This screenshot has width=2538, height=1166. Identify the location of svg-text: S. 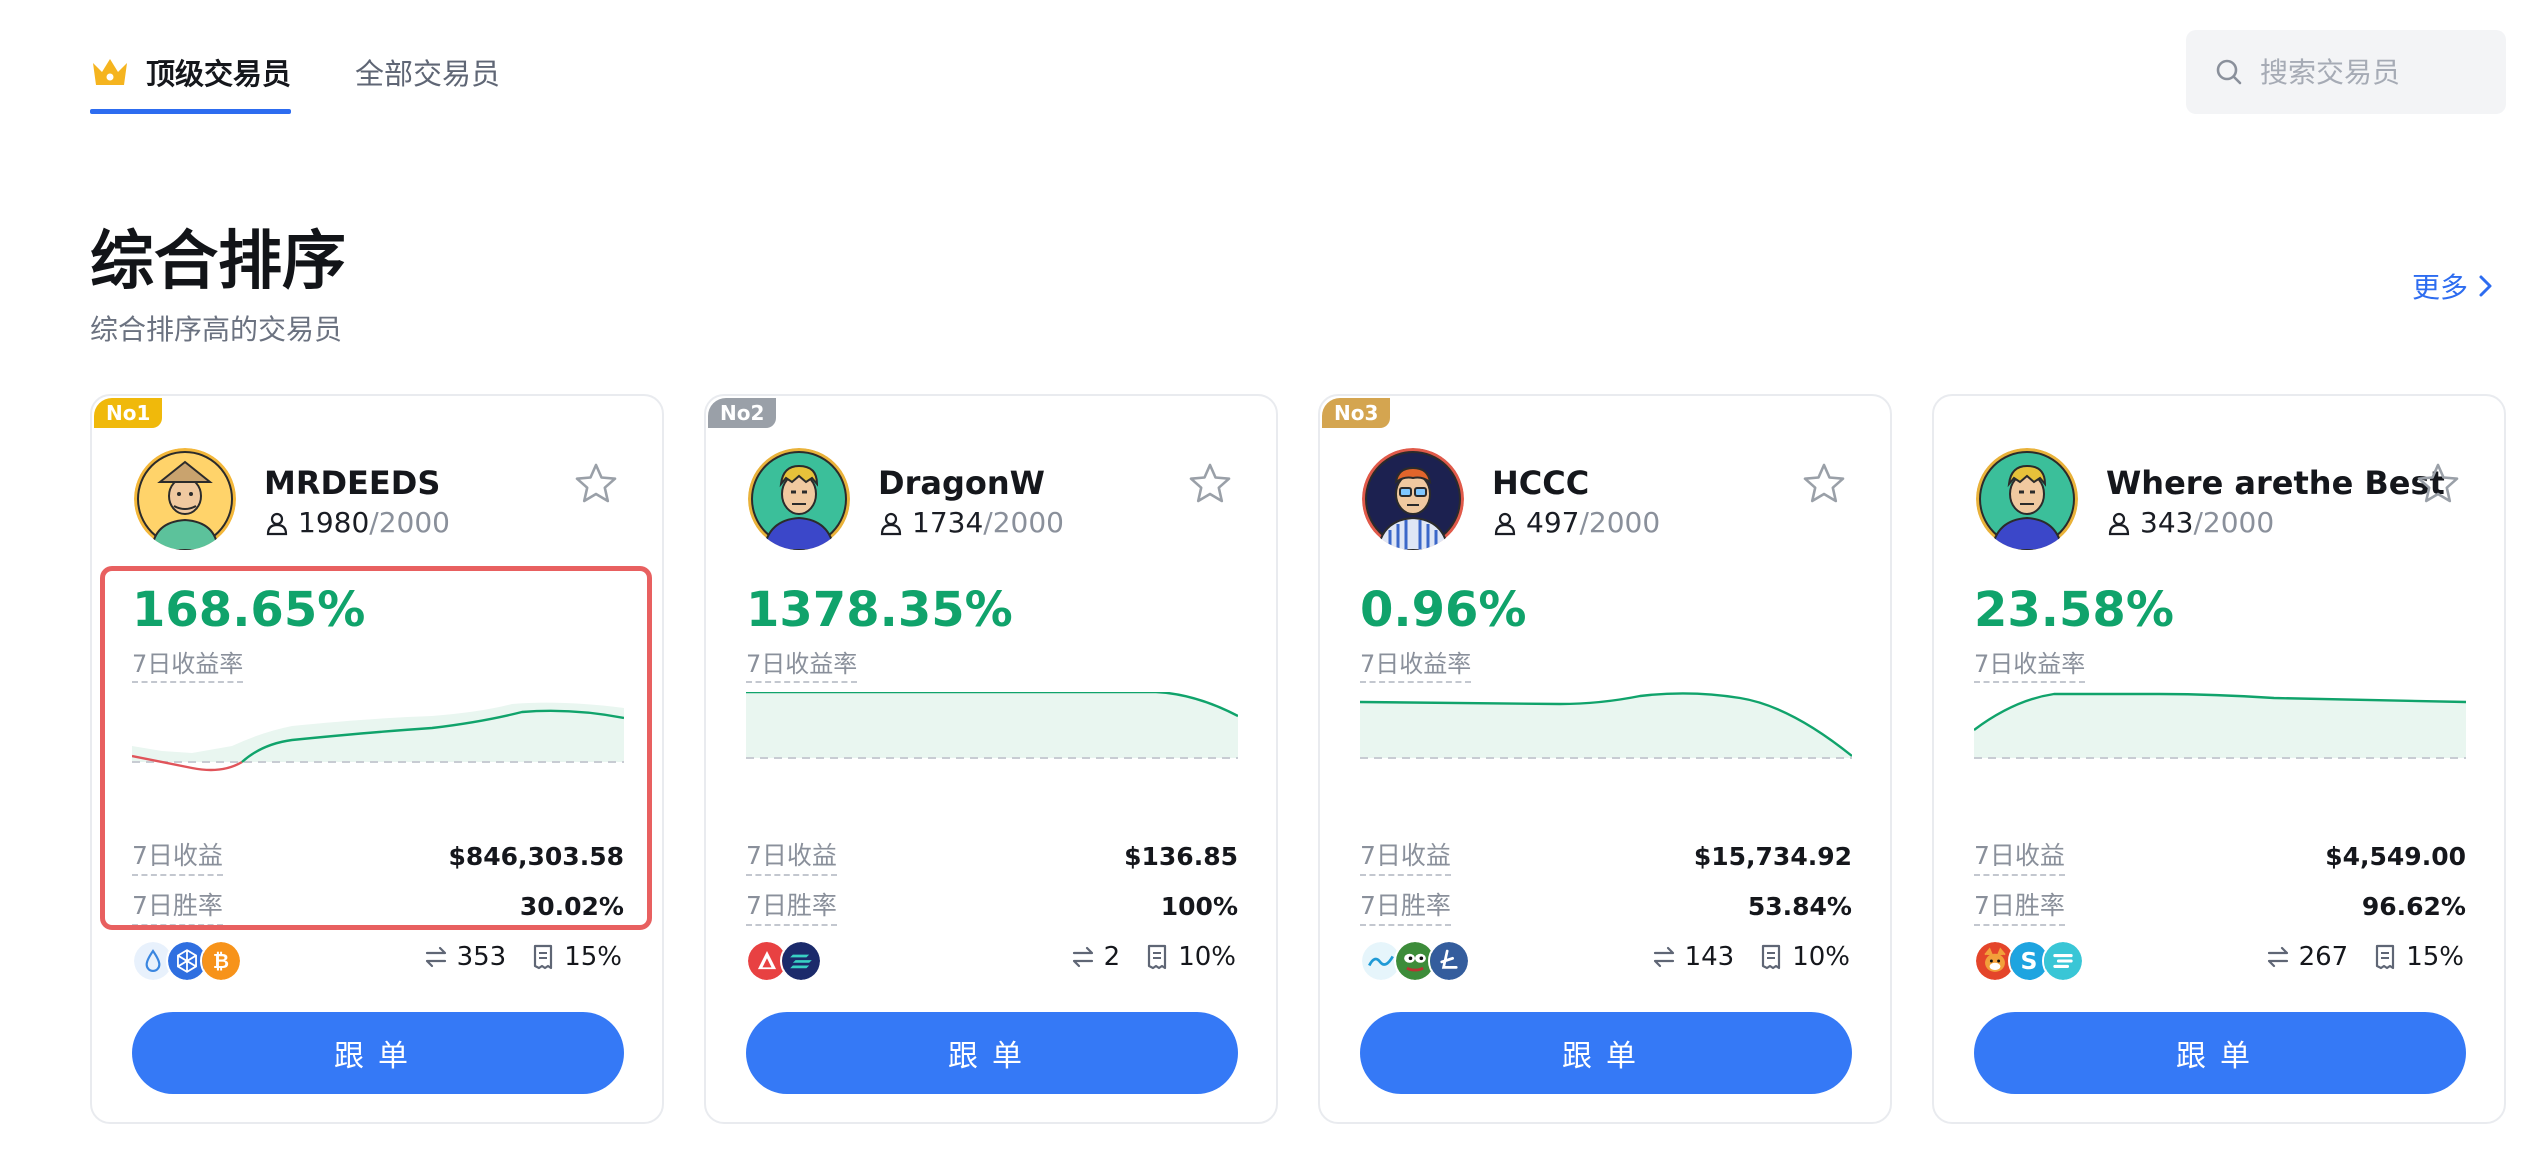
(2029, 961).